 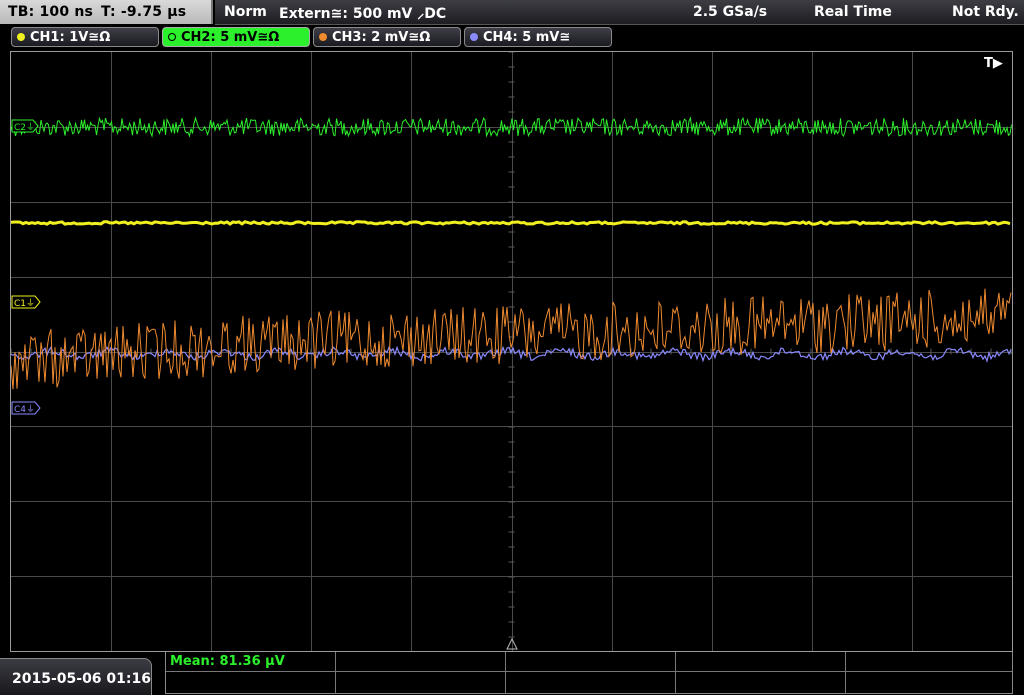 What do you see at coordinates (172, 37) in the screenshot?
I see `ch2-dot-icon` at bounding box center [172, 37].